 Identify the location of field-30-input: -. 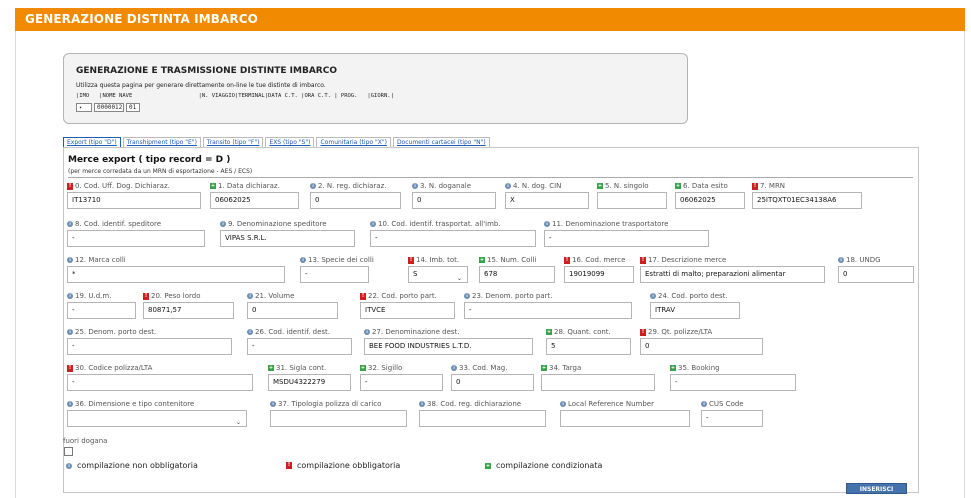
(160, 382).